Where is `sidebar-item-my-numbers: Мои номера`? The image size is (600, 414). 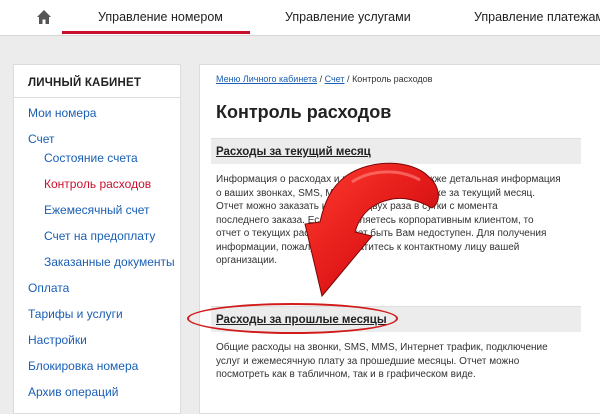
sidebar-item-my-numbers: Мои номера is located at coordinates (62, 113).